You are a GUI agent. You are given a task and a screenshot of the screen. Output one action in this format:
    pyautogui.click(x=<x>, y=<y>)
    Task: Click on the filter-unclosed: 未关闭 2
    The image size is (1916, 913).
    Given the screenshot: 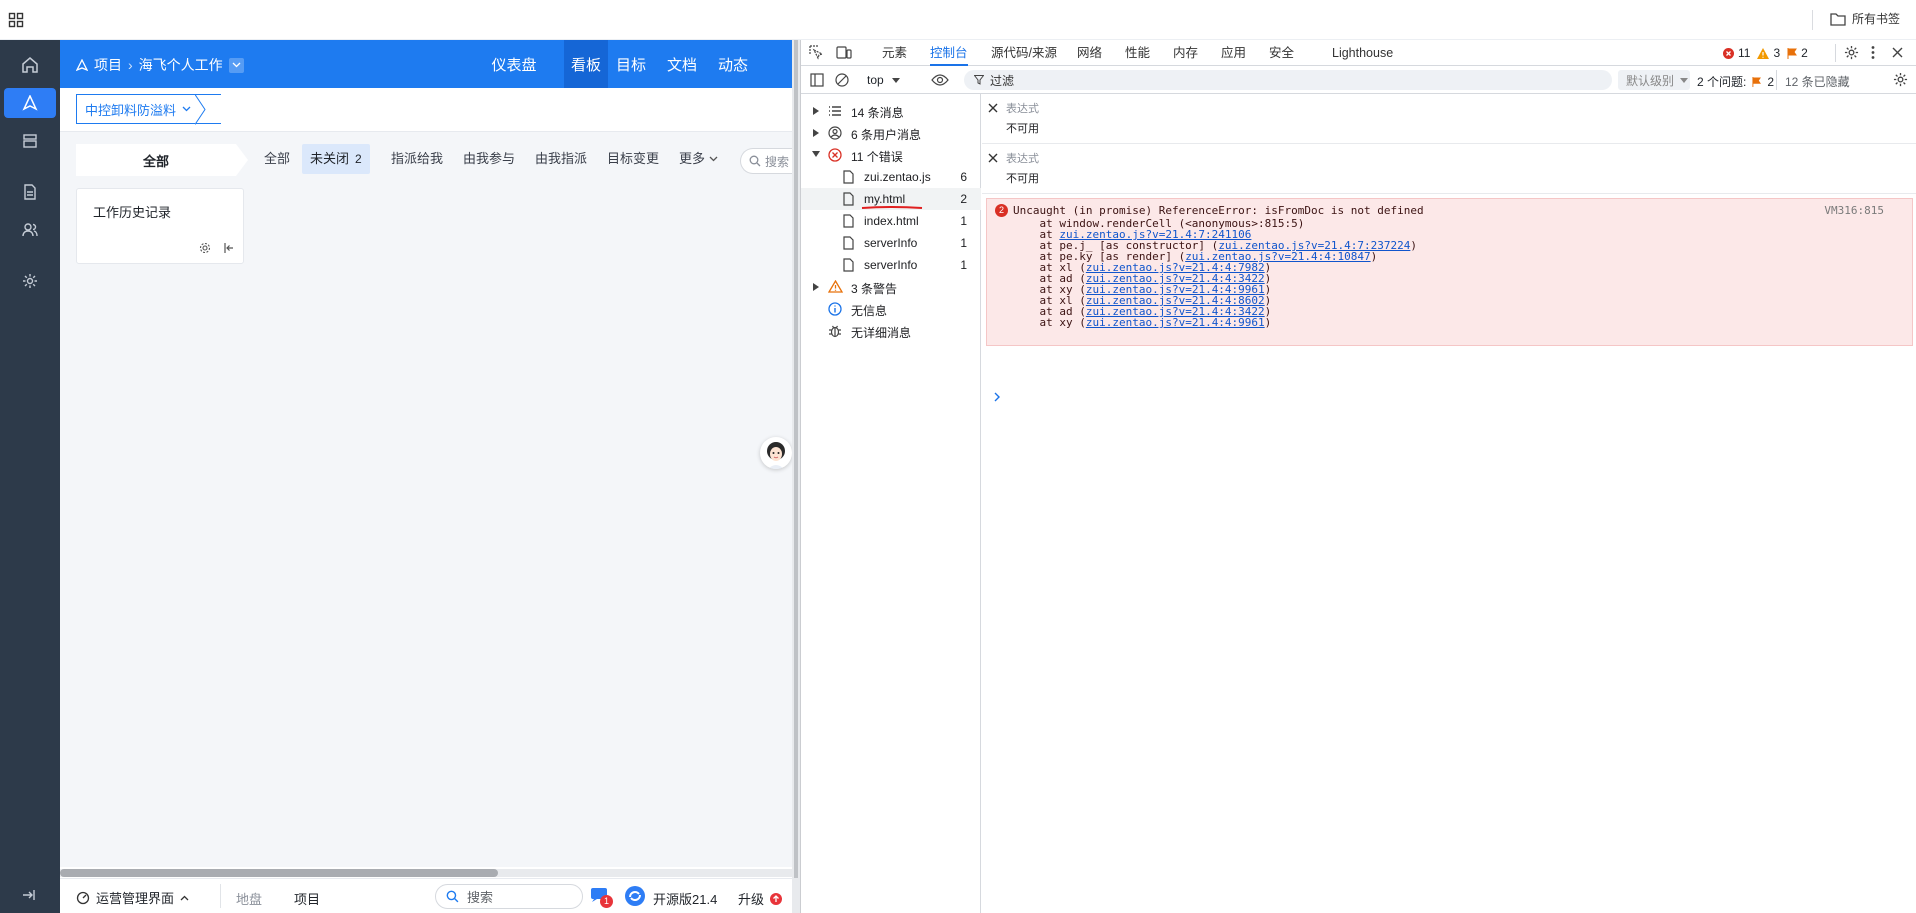 What is the action you would take?
    pyautogui.click(x=336, y=159)
    